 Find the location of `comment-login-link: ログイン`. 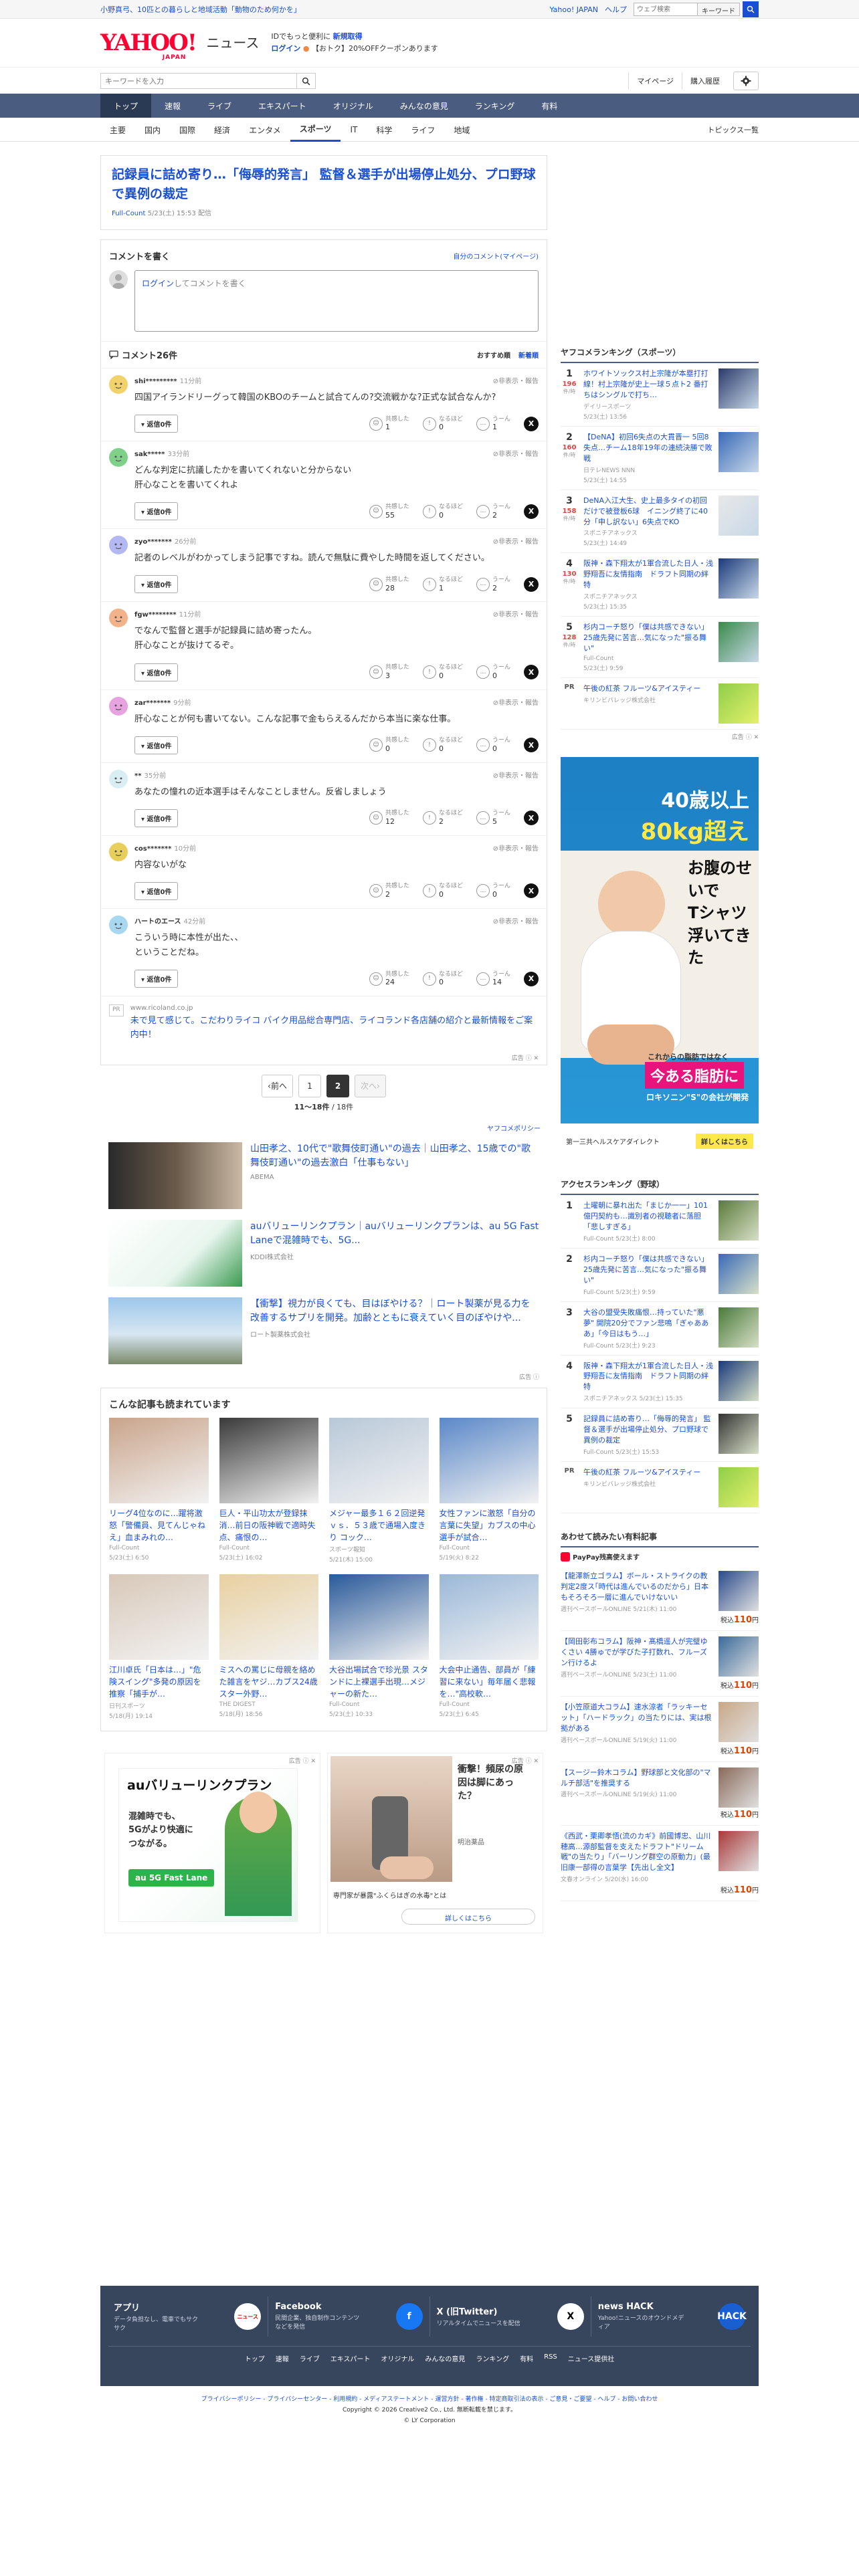

comment-login-link: ログイン is located at coordinates (158, 283).